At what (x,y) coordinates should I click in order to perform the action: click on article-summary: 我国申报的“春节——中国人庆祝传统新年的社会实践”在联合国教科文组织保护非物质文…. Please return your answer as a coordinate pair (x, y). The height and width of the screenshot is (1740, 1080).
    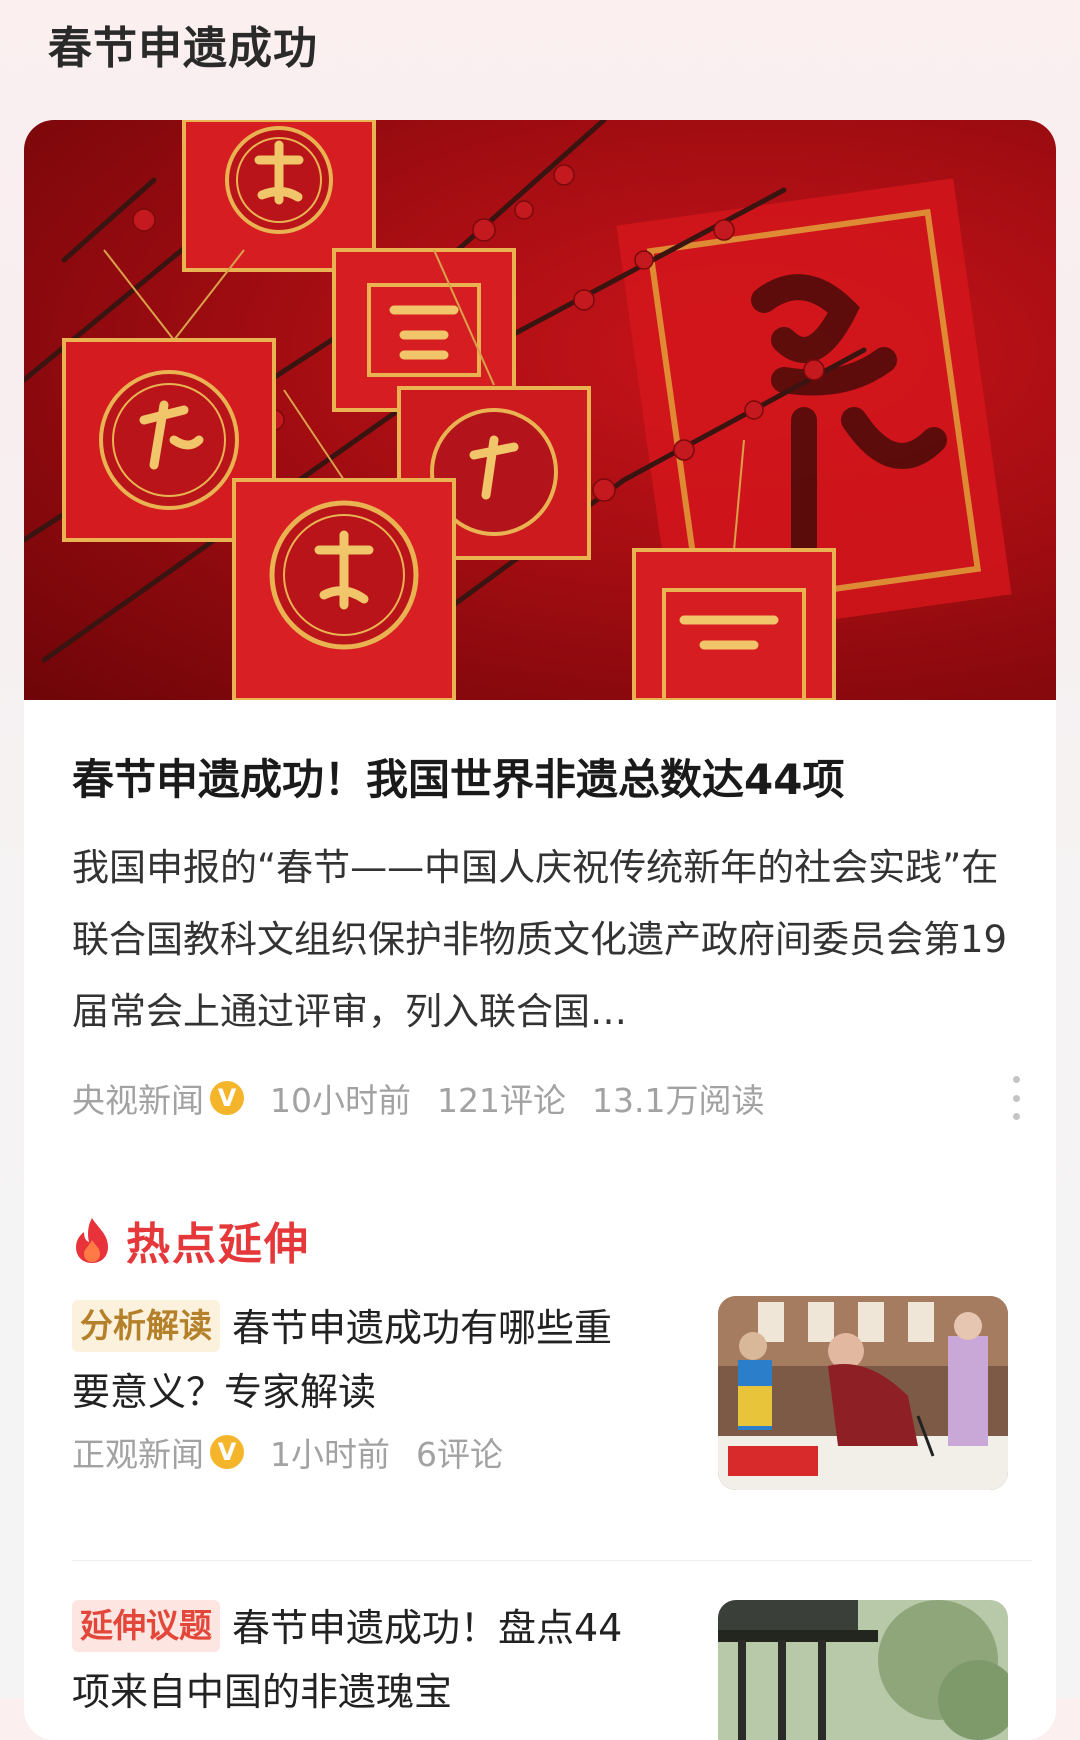
    Looking at the image, I should click on (544, 940).